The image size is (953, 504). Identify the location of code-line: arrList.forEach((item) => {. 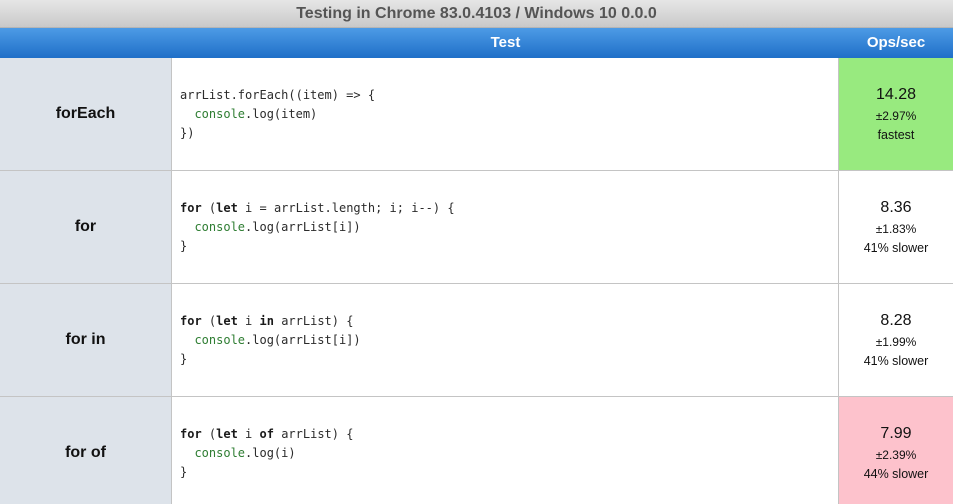
(277, 95).